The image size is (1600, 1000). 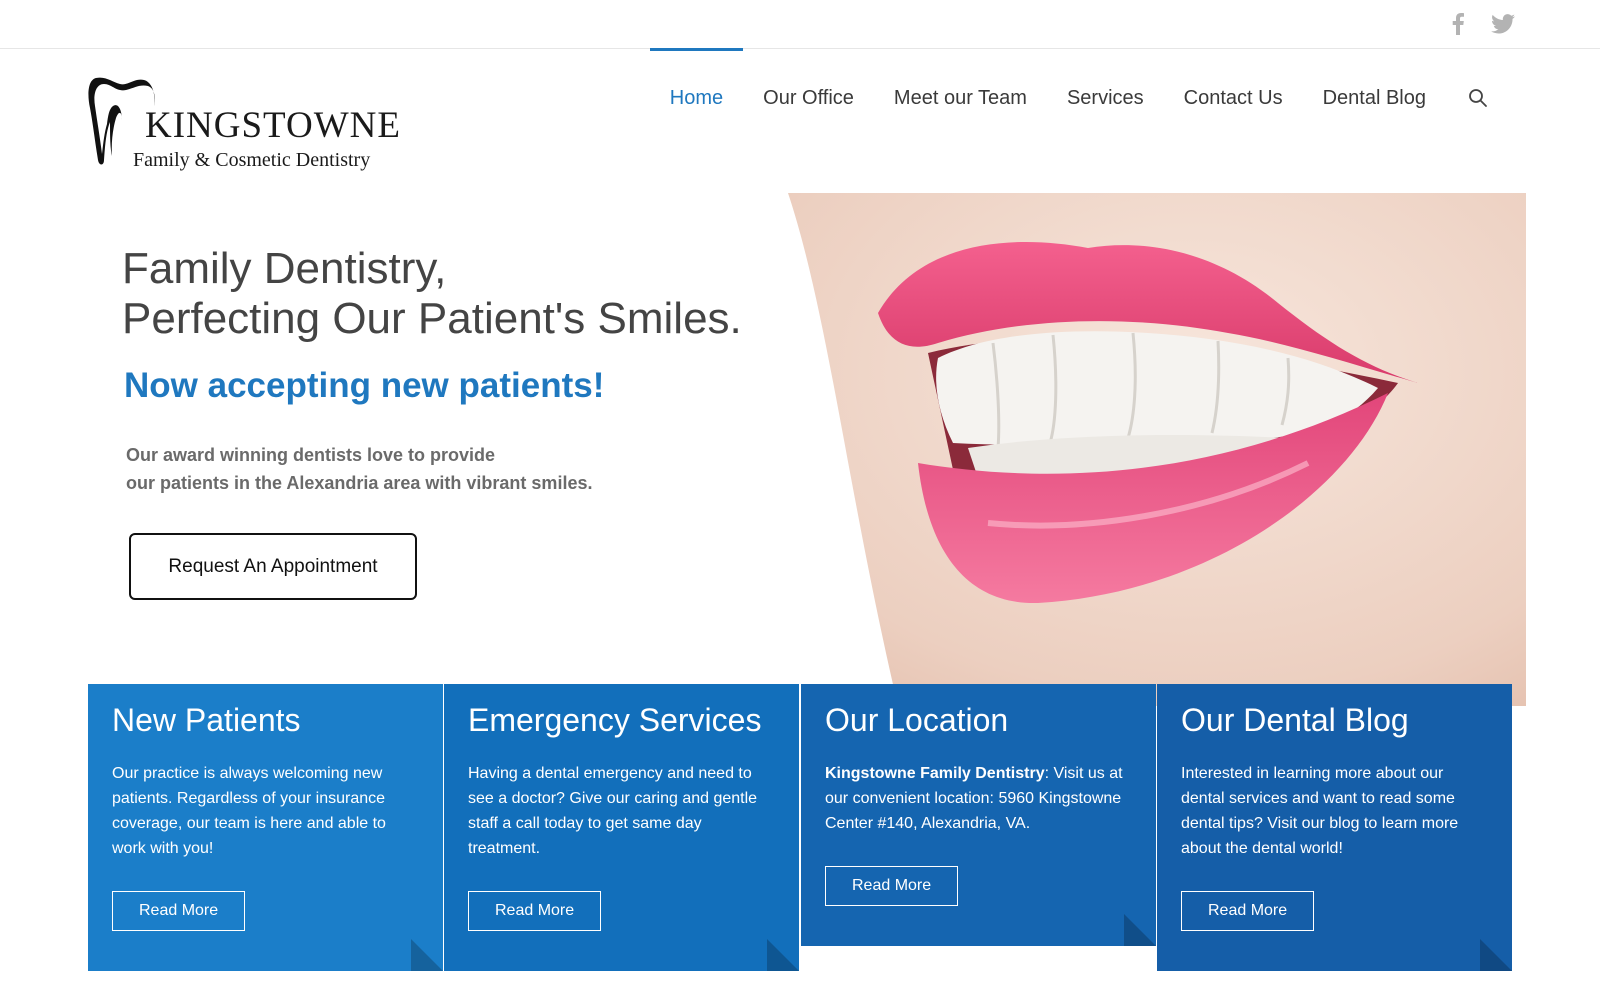 What do you see at coordinates (1467, 98) in the screenshot?
I see `search-icon` at bounding box center [1467, 98].